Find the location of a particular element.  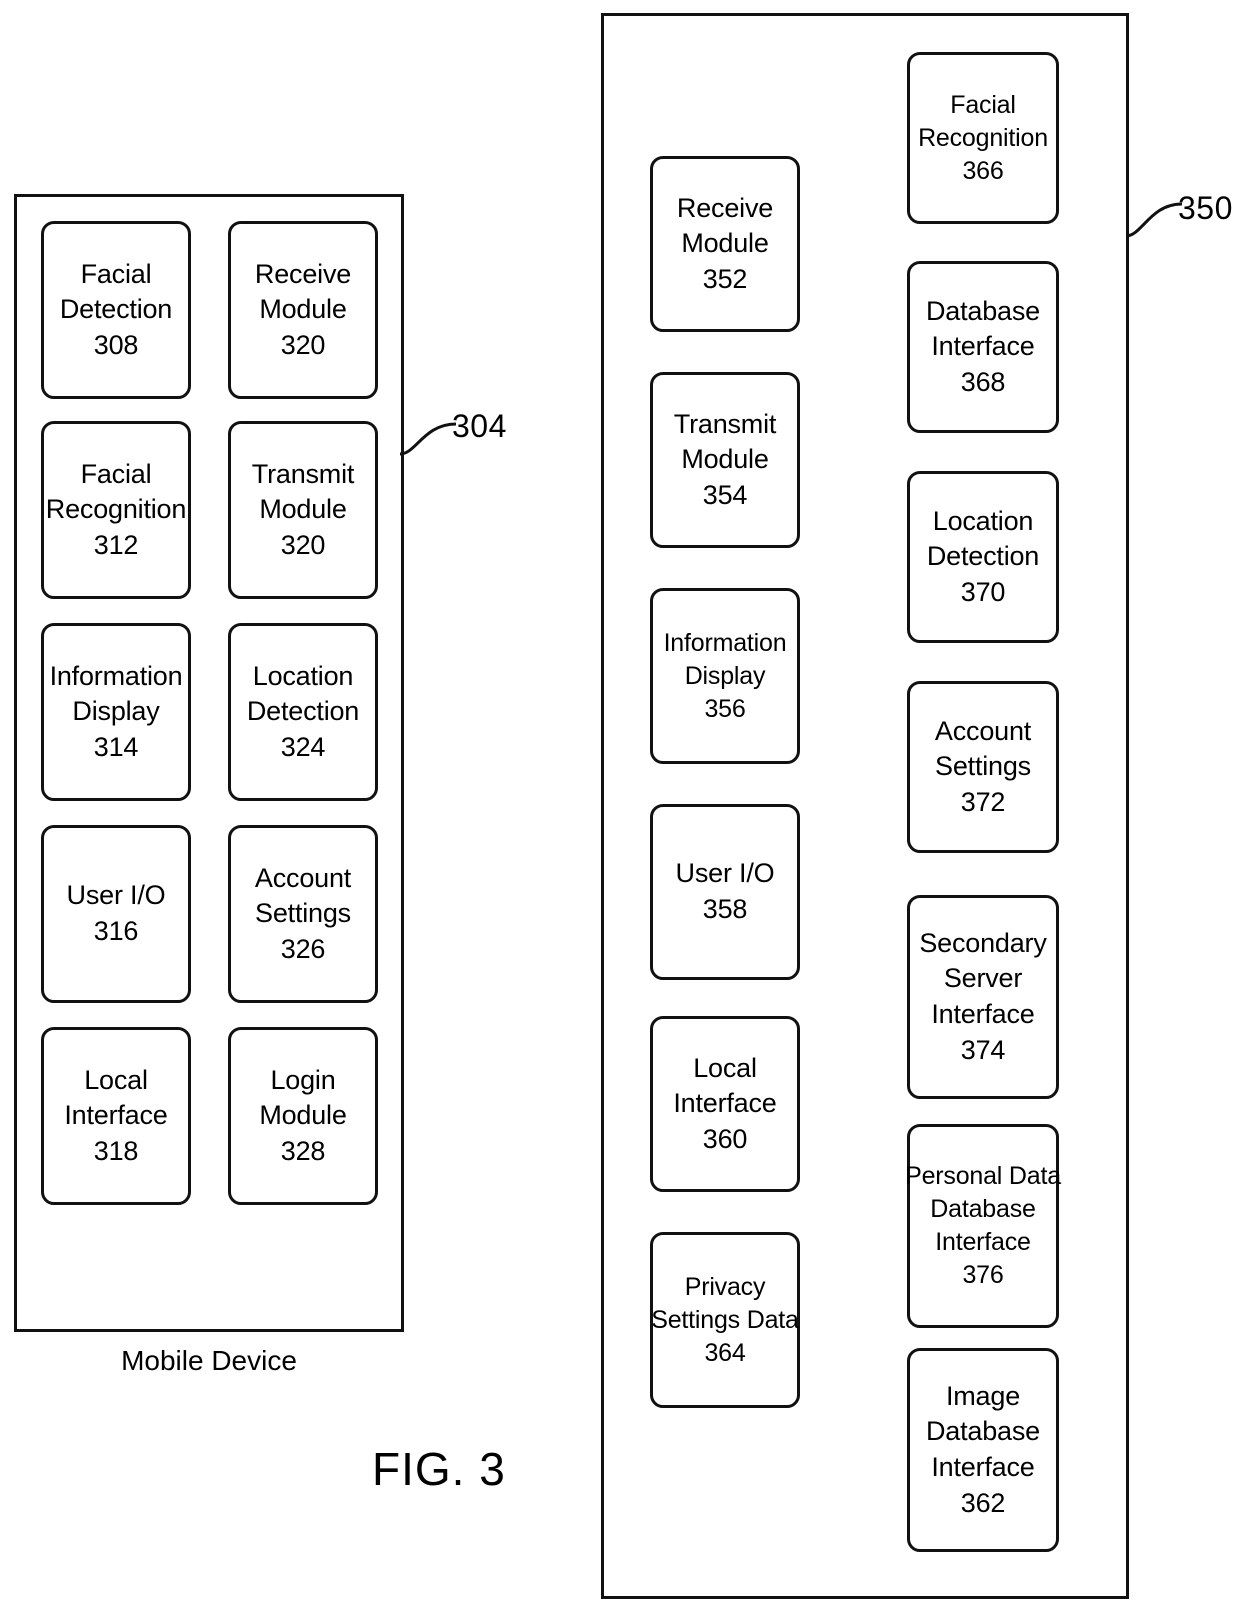

module-box-information-display: Information Display 314 is located at coordinates (116, 712).